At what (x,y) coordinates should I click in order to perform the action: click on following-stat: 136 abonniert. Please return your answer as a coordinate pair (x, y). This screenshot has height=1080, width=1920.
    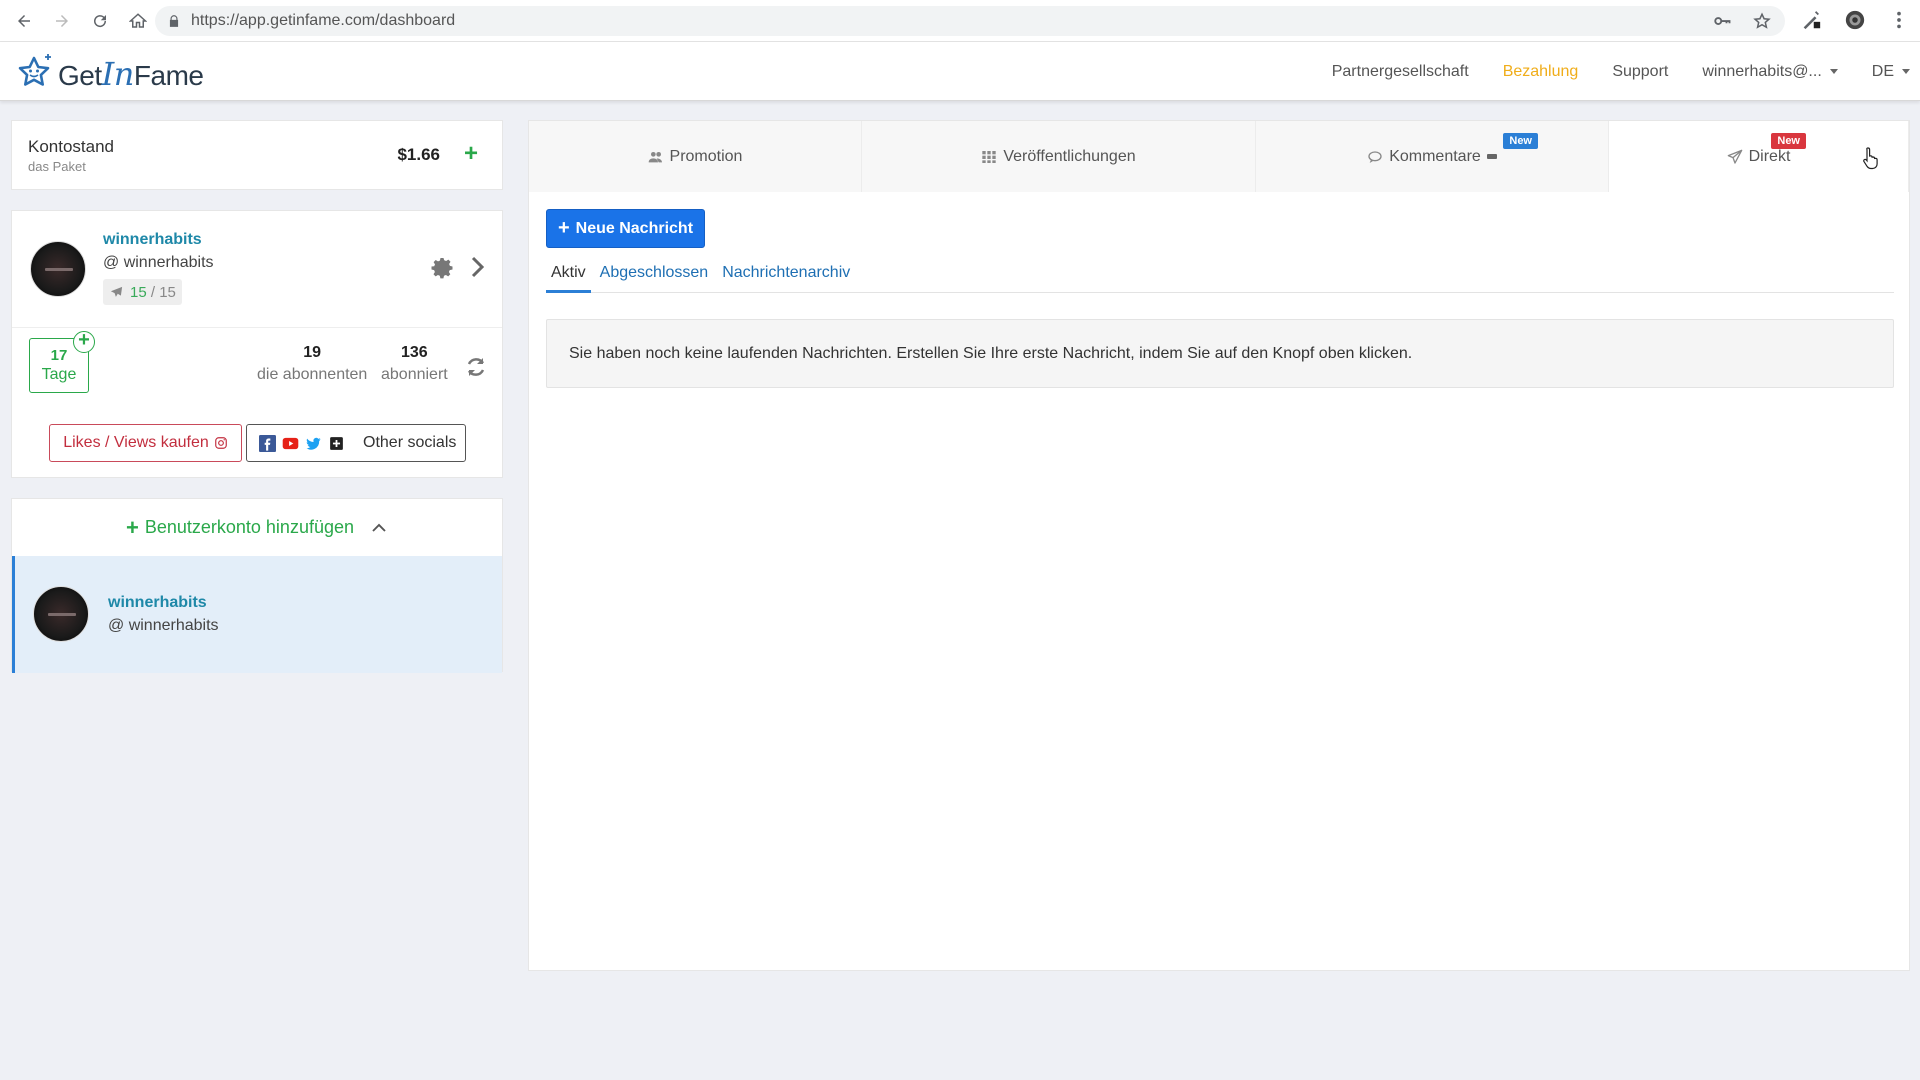
    Looking at the image, I should click on (414, 364).